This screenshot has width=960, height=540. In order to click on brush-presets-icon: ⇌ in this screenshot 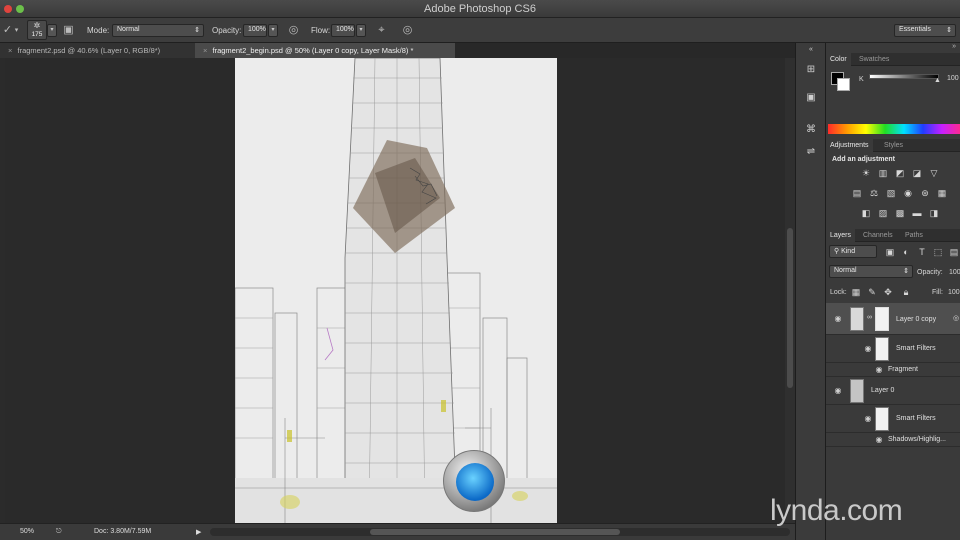, I will do `click(811, 152)`.